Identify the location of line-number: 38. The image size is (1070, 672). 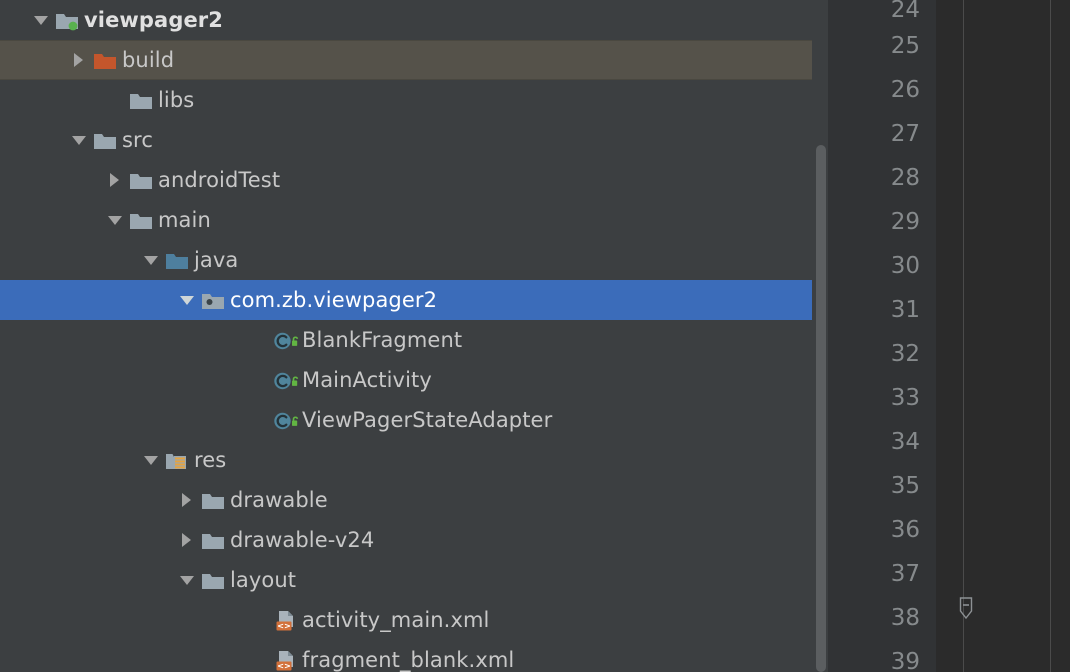
(905, 618).